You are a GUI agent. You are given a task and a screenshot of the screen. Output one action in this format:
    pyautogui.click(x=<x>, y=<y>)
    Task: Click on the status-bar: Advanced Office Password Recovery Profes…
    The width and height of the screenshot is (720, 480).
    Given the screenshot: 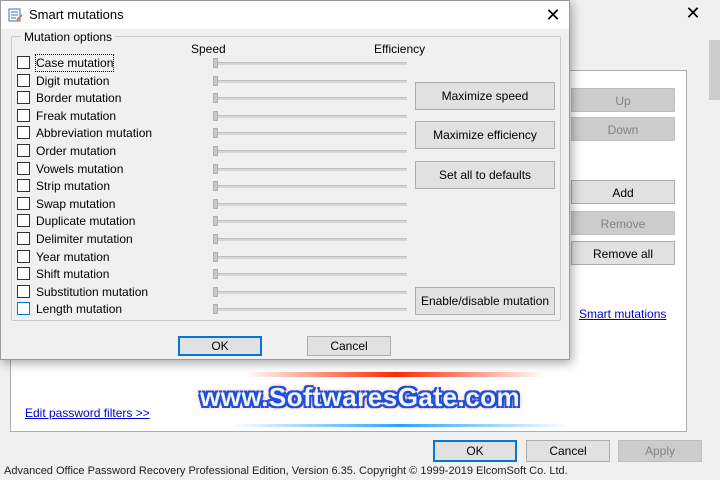 What is the action you would take?
    pyautogui.click(x=360, y=471)
    